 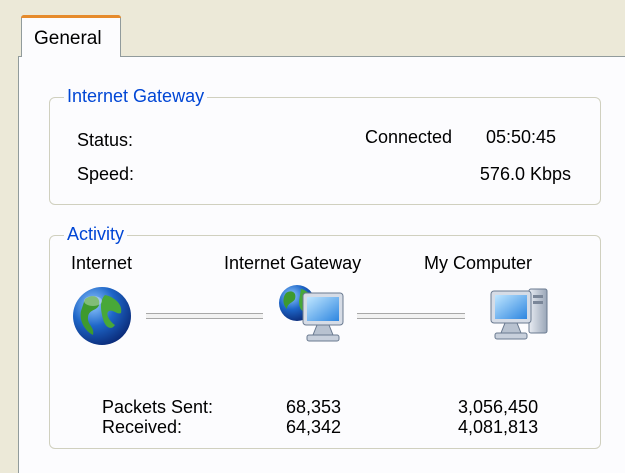 What do you see at coordinates (478, 263) in the screenshot?
I see `my-computer-label: My Computer` at bounding box center [478, 263].